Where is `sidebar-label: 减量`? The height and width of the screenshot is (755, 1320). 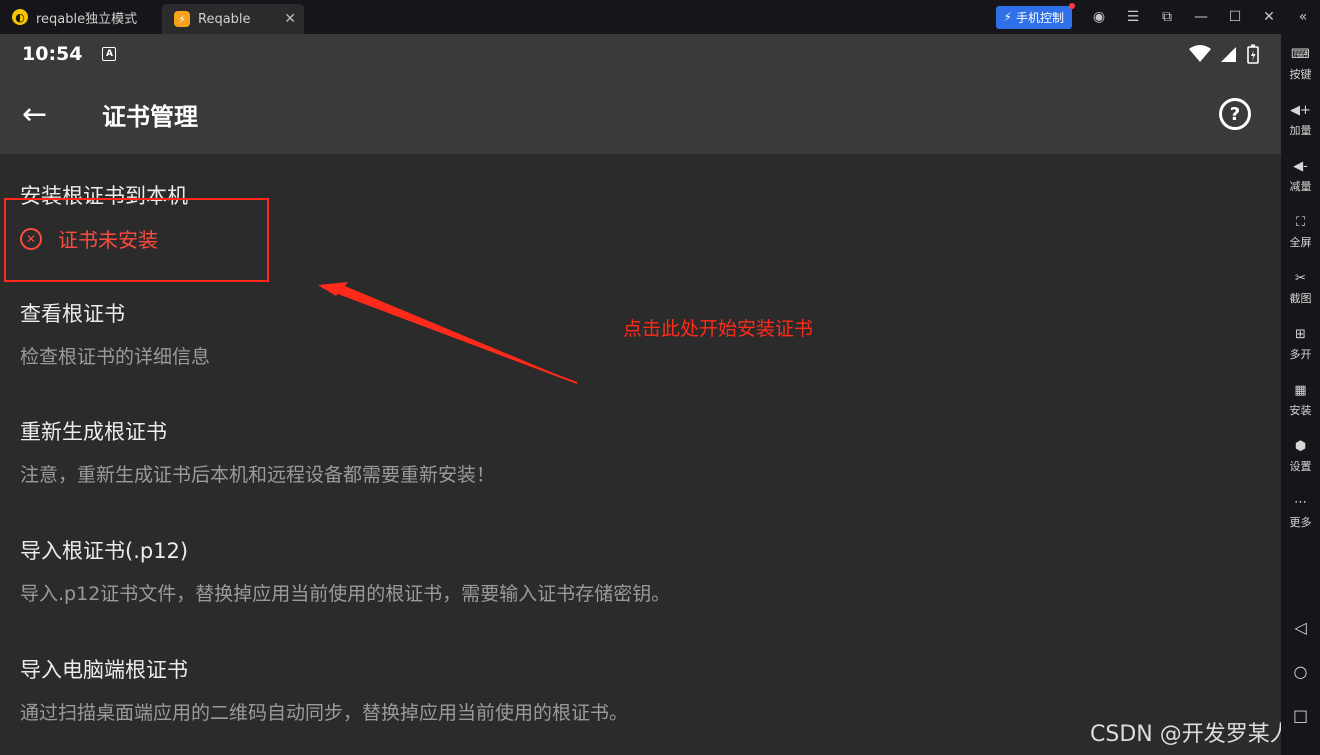
sidebar-label: 减量 is located at coordinates (1300, 186).